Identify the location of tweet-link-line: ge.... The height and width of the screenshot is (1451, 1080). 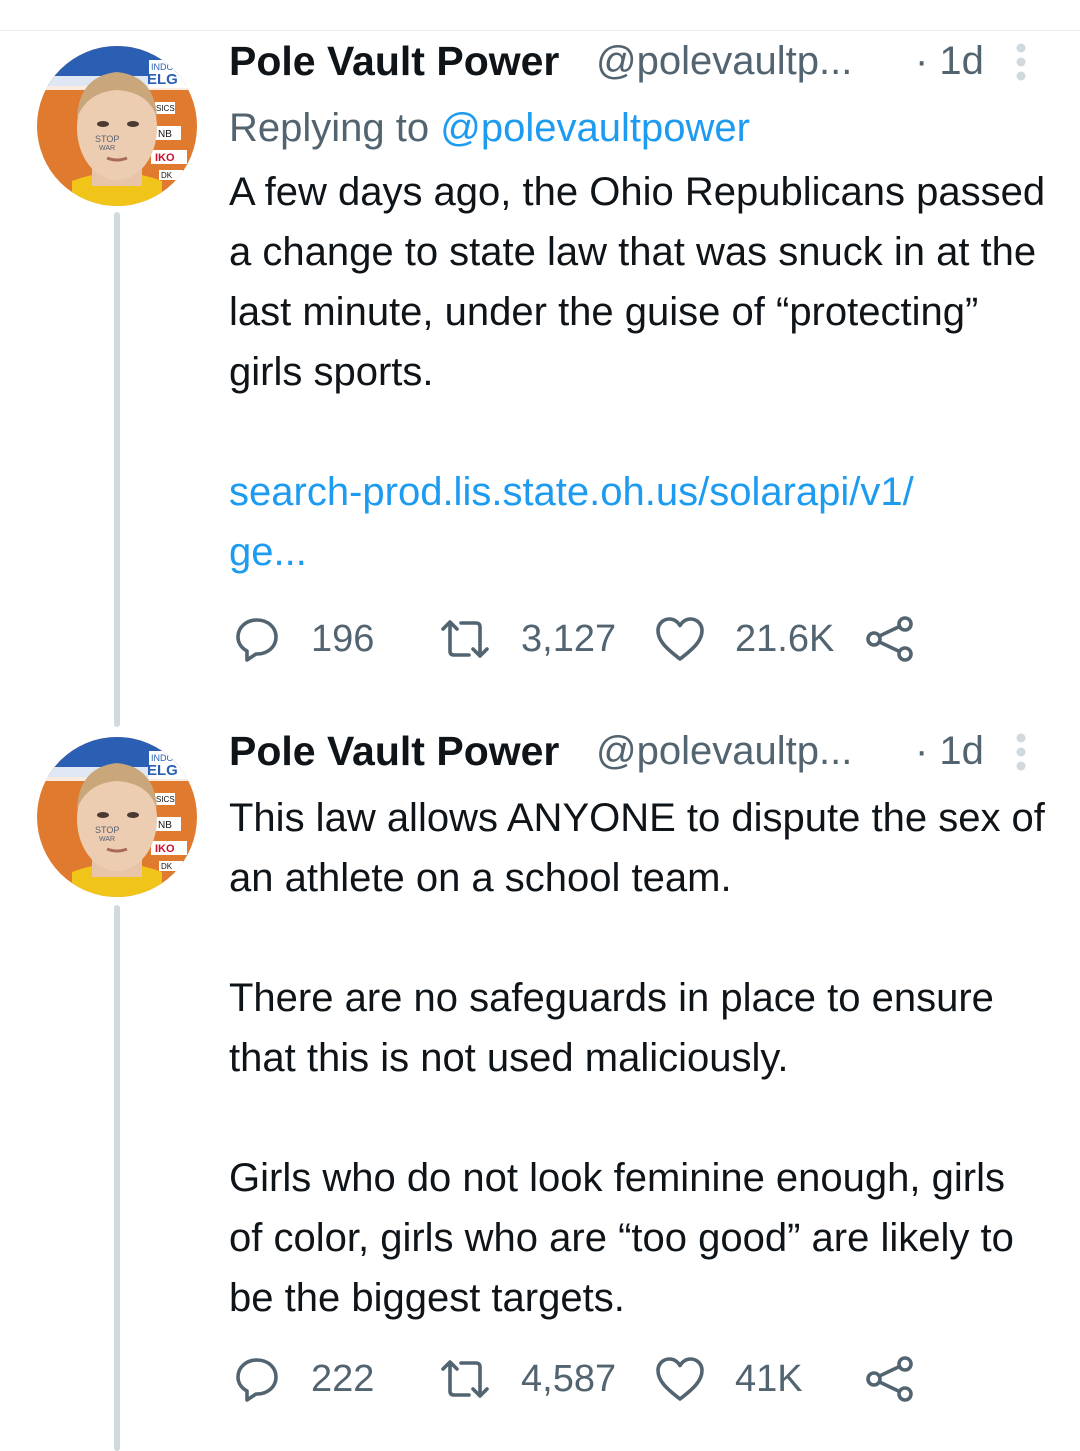
(639, 552).